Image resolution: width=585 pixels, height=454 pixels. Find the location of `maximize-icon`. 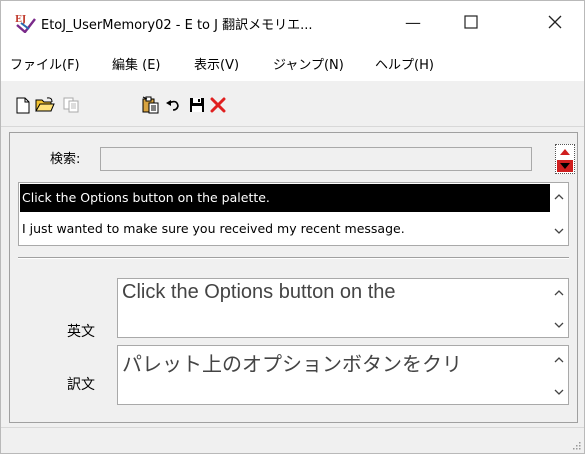

maximize-icon is located at coordinates (471, 22).